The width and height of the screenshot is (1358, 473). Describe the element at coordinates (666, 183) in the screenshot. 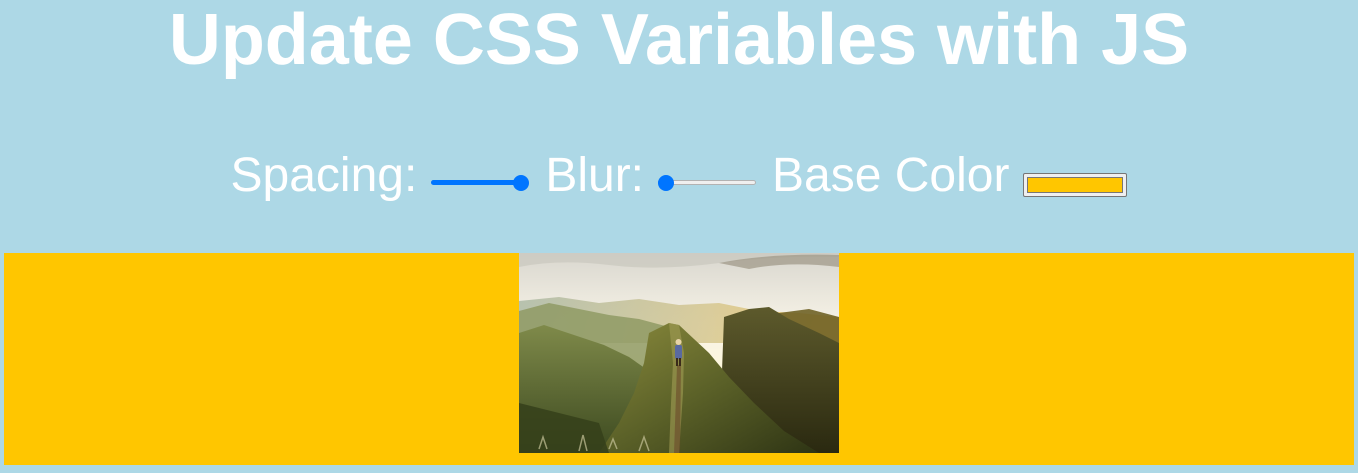

I see `blur-slider-thumb` at that location.